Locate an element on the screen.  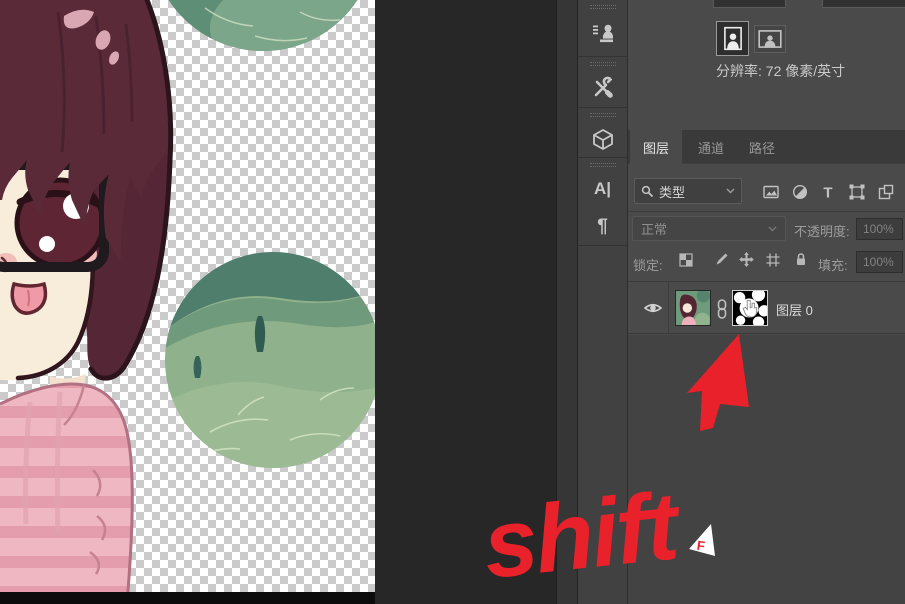
paragraph-panel-button: ¶ is located at coordinates (603, 226).